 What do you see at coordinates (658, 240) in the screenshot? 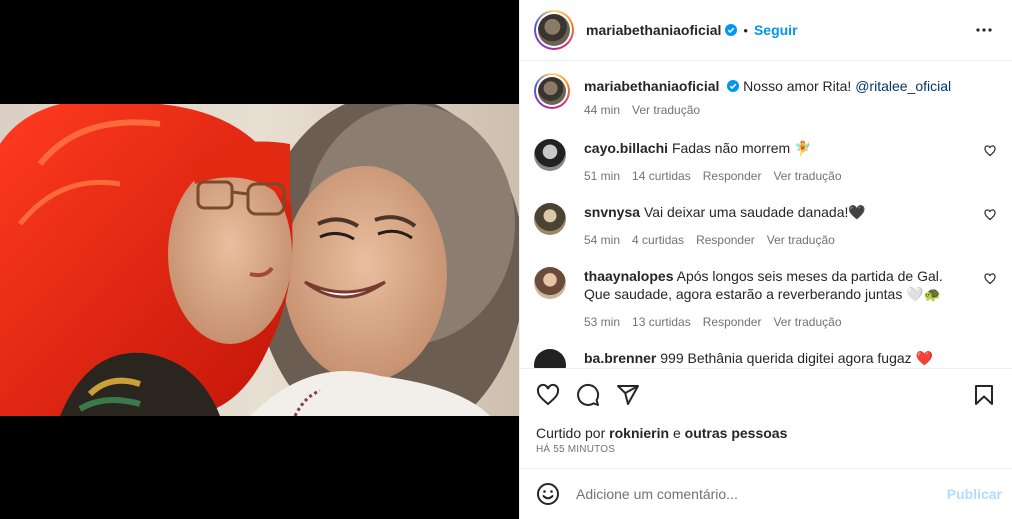
I see `comment-likes-count: 4 curtidas` at bounding box center [658, 240].